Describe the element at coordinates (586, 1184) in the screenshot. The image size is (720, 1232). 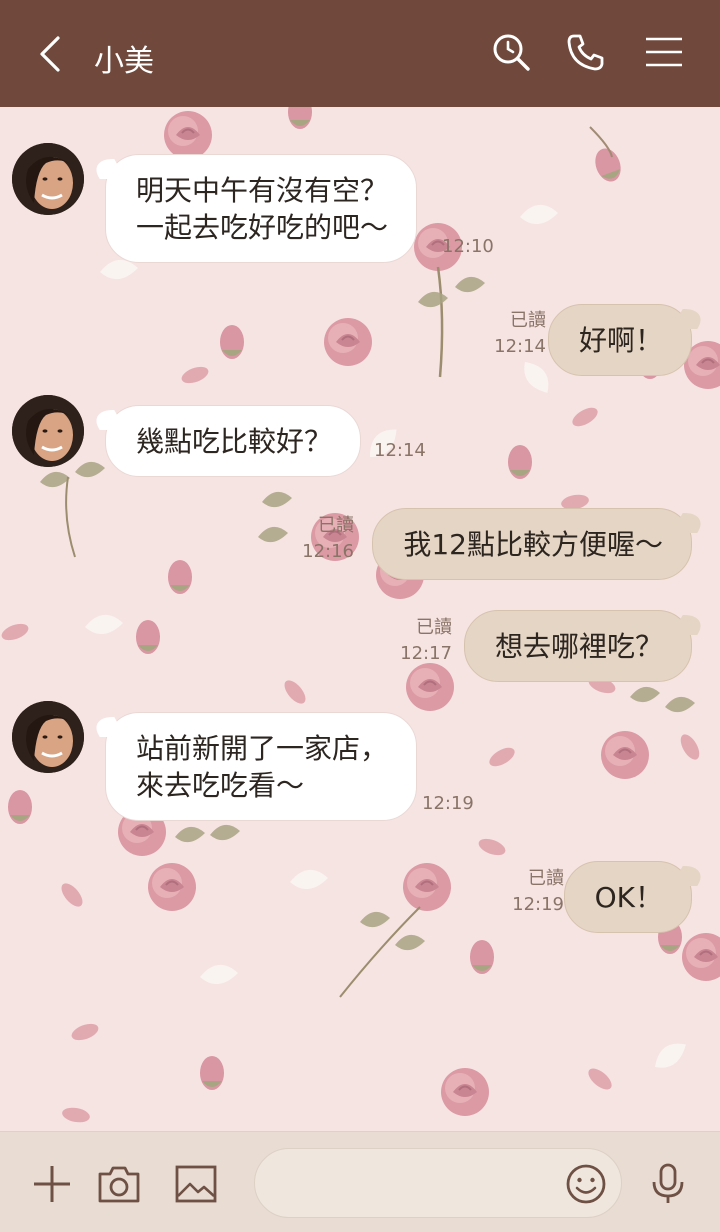
I see `emoji-icon` at that location.